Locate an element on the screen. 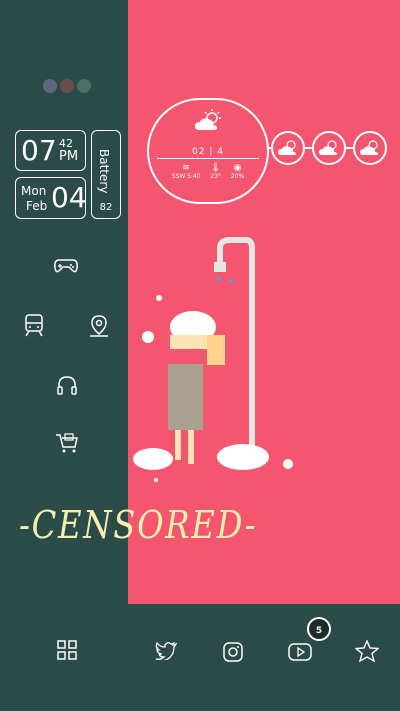 The image size is (400, 711). wind-direction: SSW is located at coordinates (178, 176).